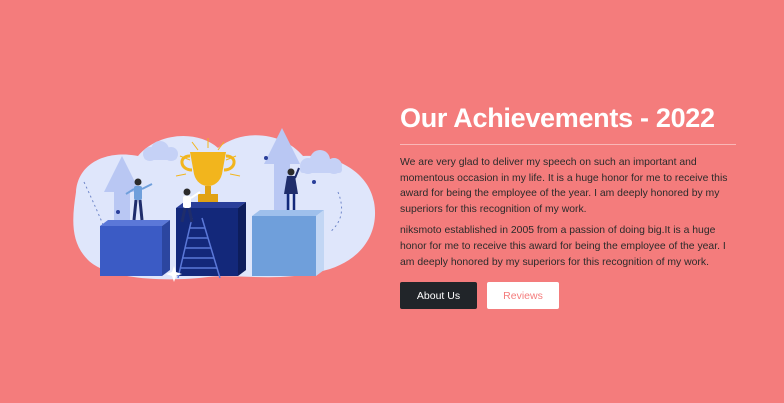 The image size is (784, 403). Describe the element at coordinates (568, 144) in the screenshot. I see `title-divider` at that location.